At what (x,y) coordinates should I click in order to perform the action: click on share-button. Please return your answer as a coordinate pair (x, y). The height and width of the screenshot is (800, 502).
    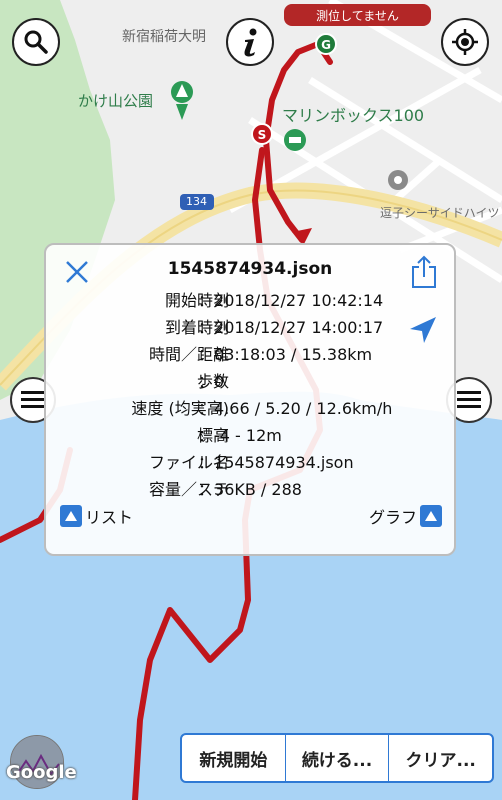
    Looking at the image, I should click on (424, 272).